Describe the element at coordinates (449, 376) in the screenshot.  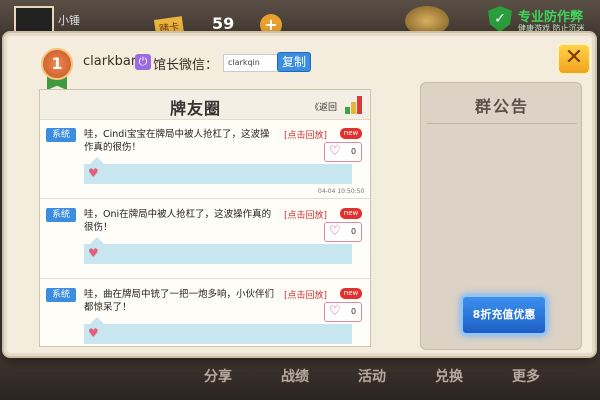
I see `nav-exchange: 兑换` at that location.